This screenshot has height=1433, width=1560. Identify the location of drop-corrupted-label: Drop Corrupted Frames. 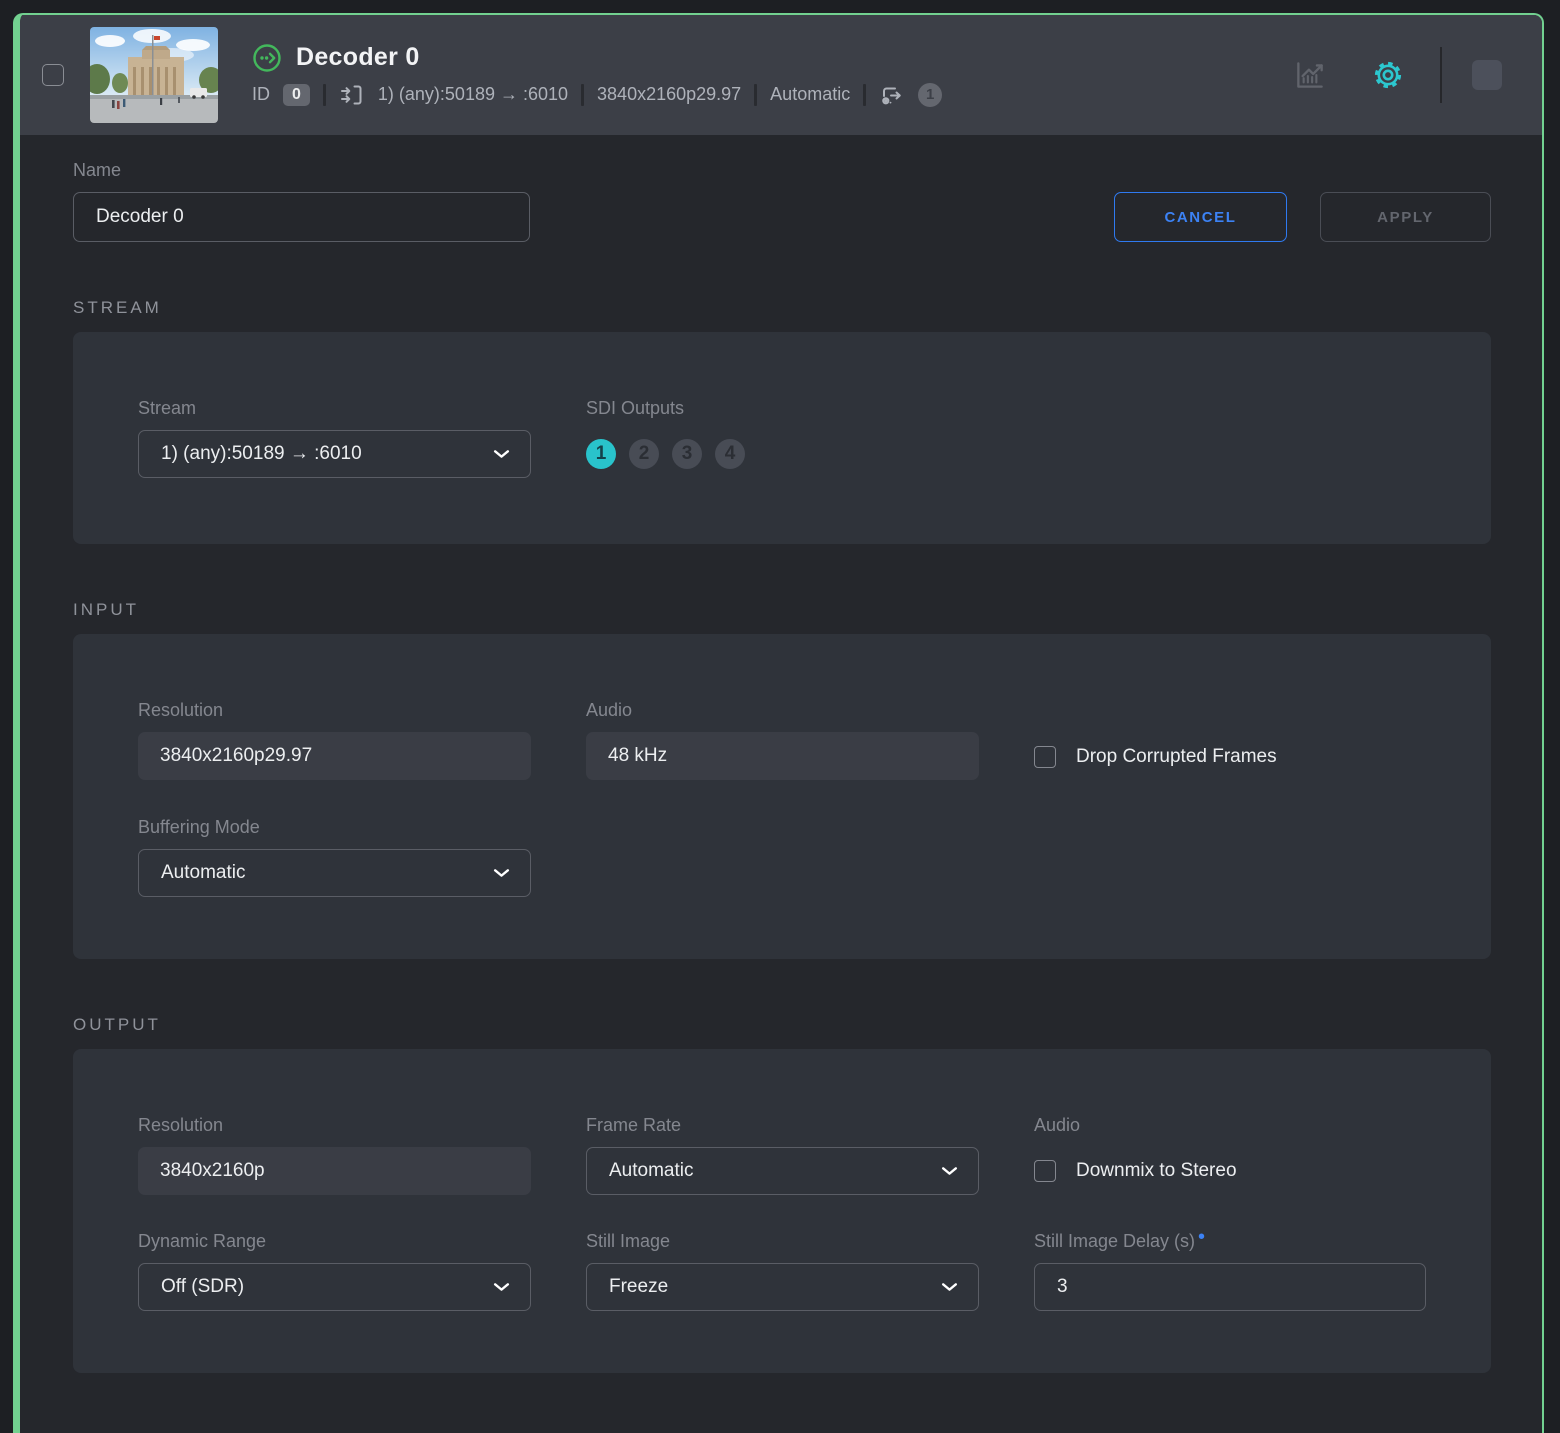
(1176, 757).